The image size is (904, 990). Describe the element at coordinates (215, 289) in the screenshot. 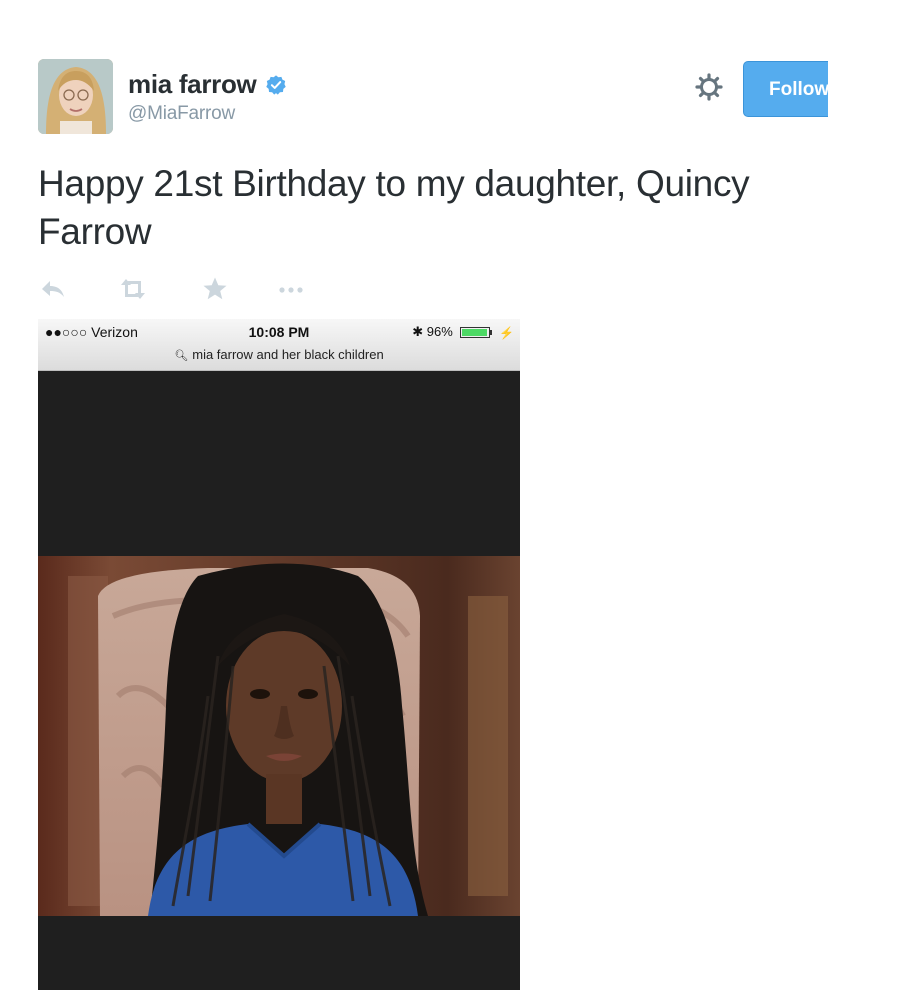

I see `star-icon` at that location.